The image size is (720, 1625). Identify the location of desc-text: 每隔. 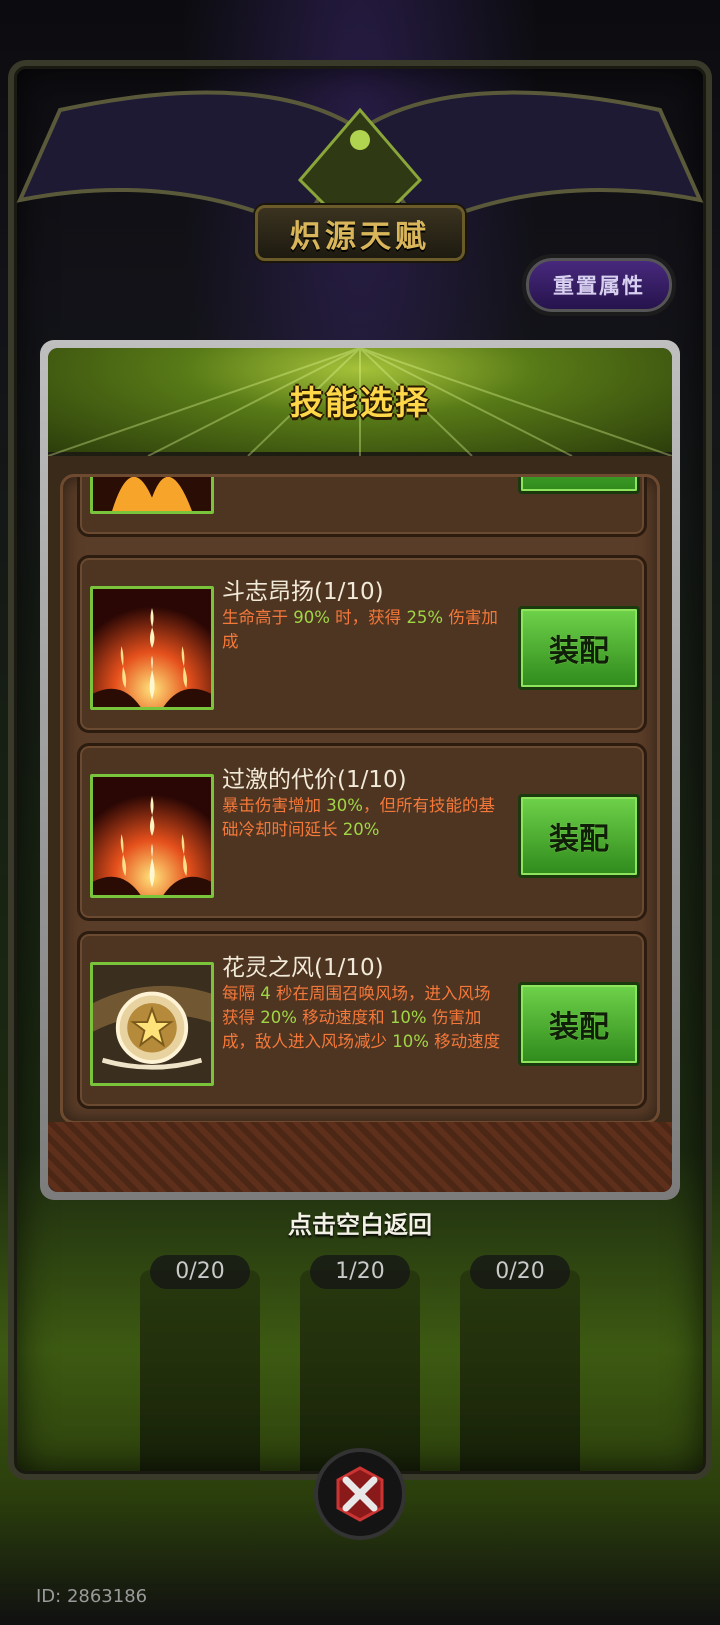
(241, 993).